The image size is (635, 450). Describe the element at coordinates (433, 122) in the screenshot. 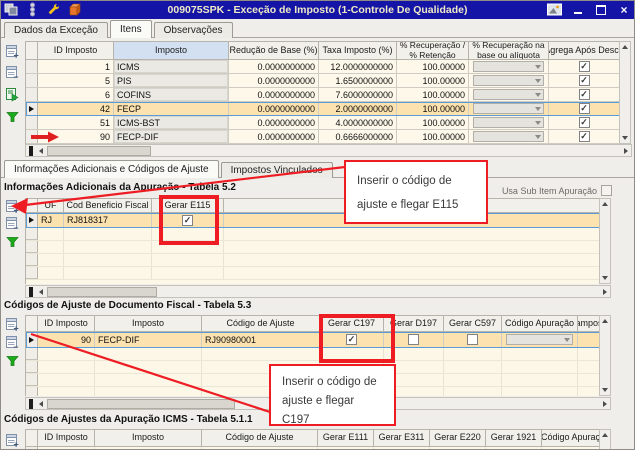

I see `cell-recuperacao: 100.00000` at that location.